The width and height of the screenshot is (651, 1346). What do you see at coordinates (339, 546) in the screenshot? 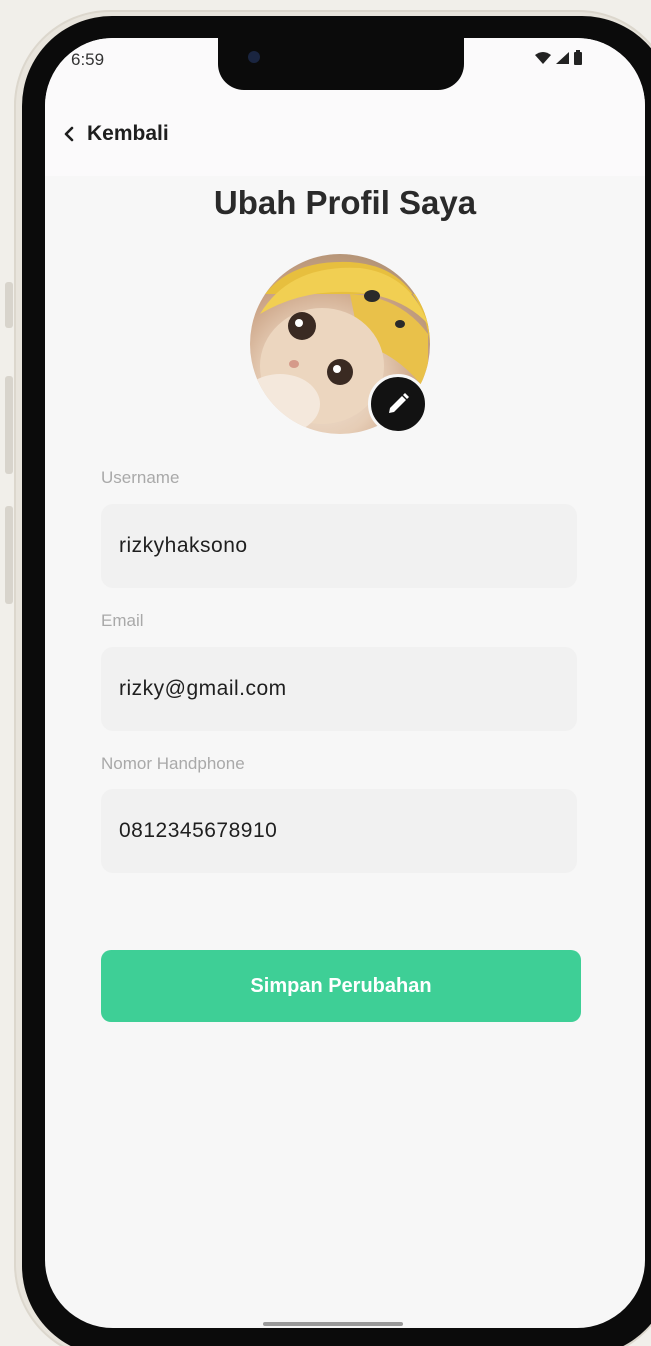
I see `username-field: rizkyhaksono` at bounding box center [339, 546].